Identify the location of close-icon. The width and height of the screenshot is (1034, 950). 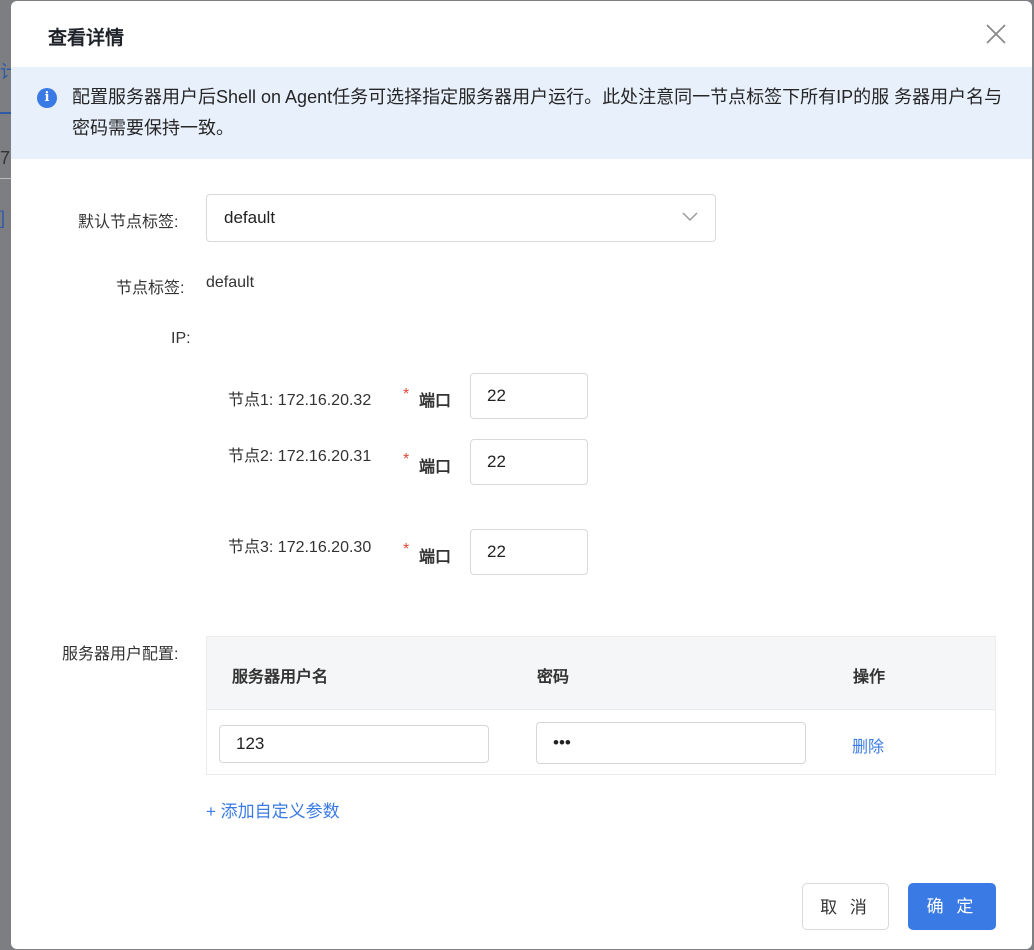
(996, 34).